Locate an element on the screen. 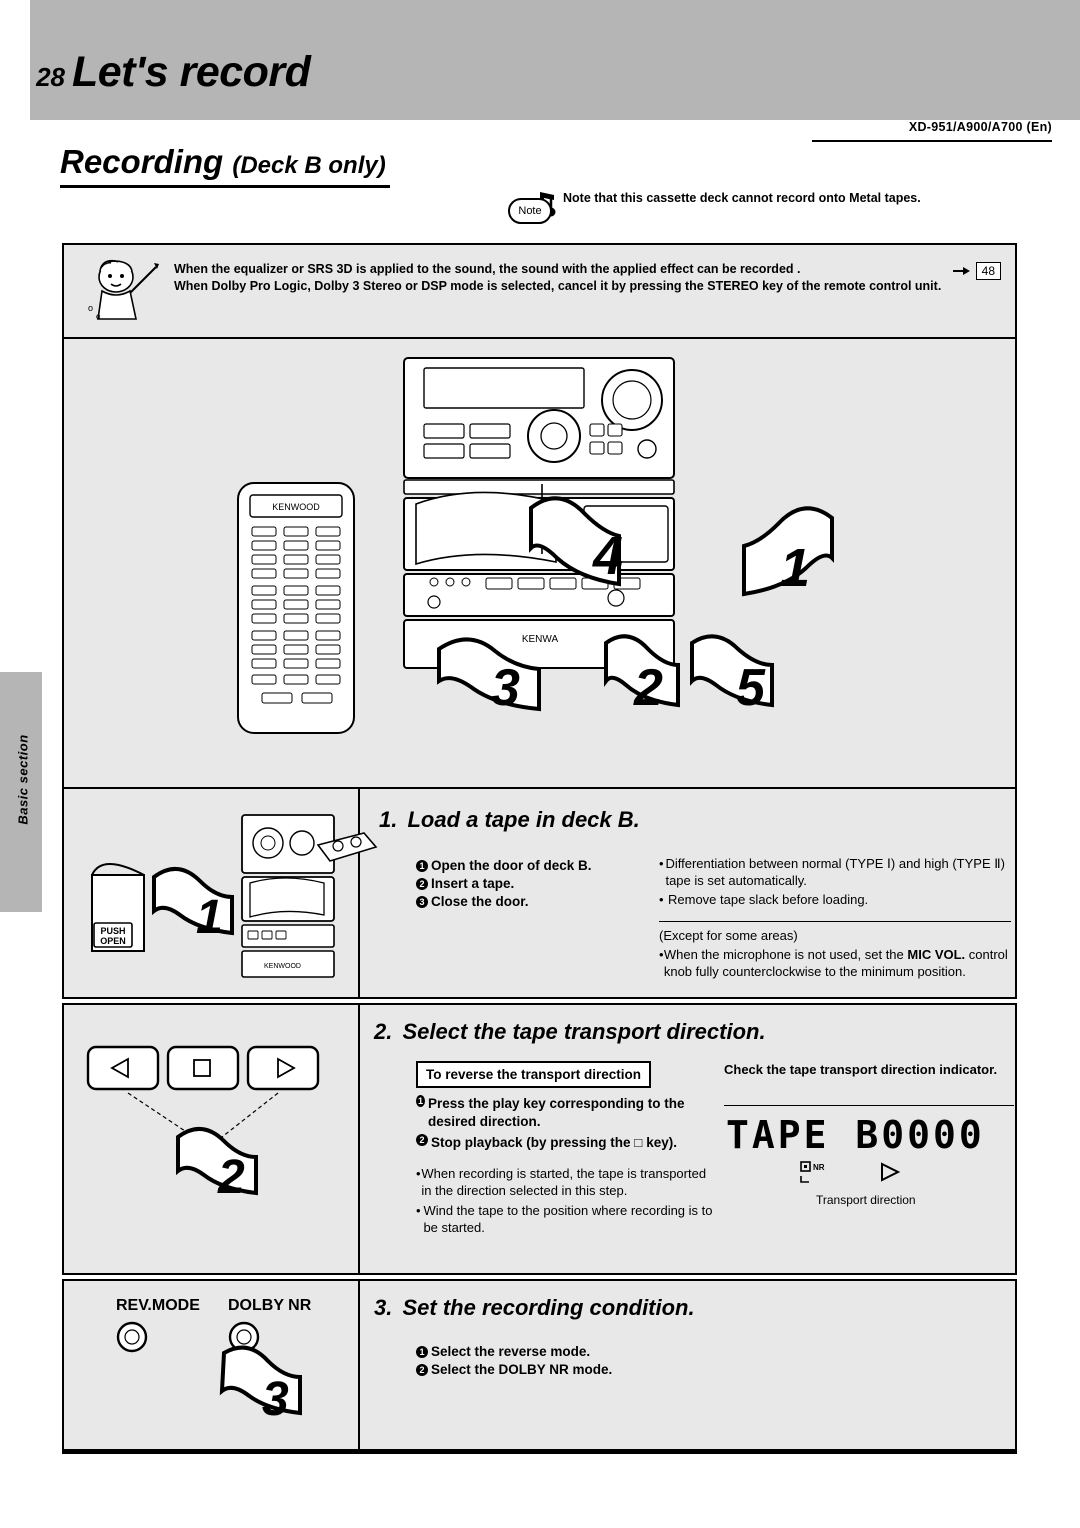 The image size is (1080, 1528). svg-text: 4 is located at coordinates (607, 556).